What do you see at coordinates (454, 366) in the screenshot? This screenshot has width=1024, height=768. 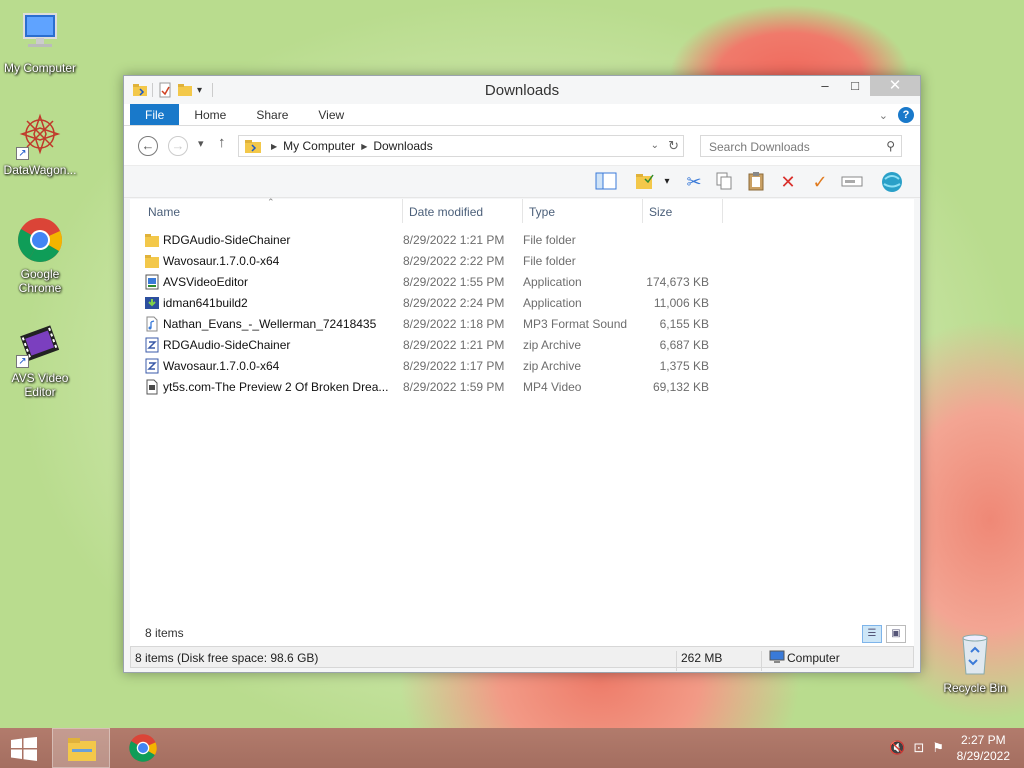 I see `file-date: 8/29/2022 1:17 PM` at bounding box center [454, 366].